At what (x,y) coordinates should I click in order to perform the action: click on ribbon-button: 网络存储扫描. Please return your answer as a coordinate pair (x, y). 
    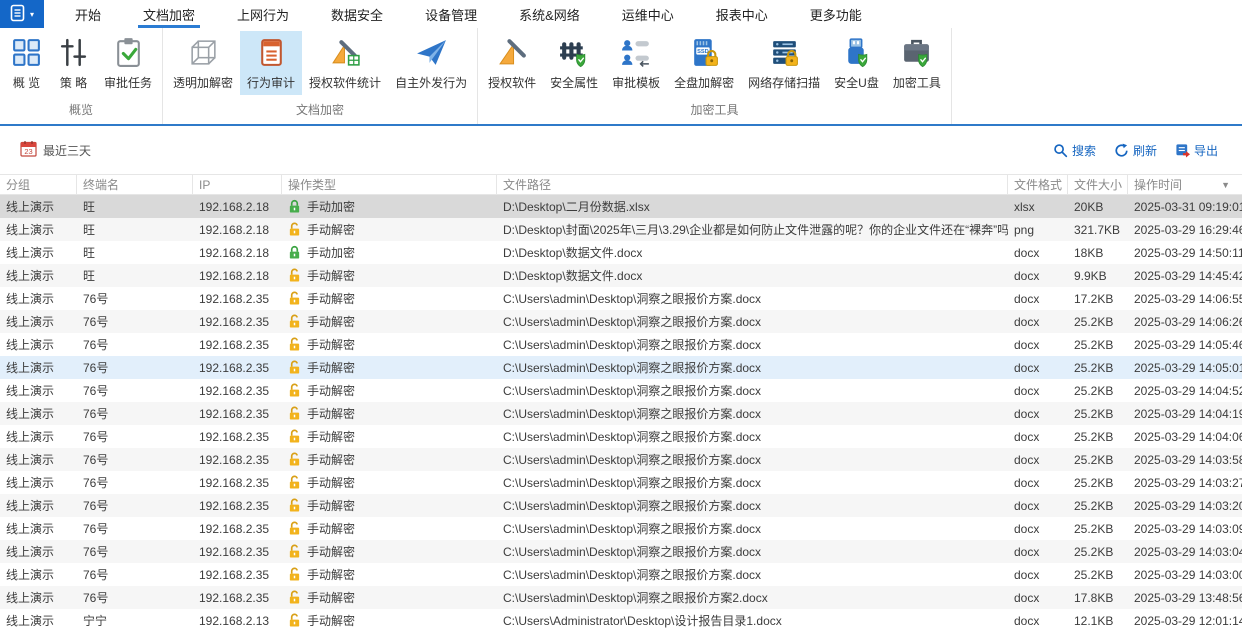
    Looking at the image, I should click on (784, 63).